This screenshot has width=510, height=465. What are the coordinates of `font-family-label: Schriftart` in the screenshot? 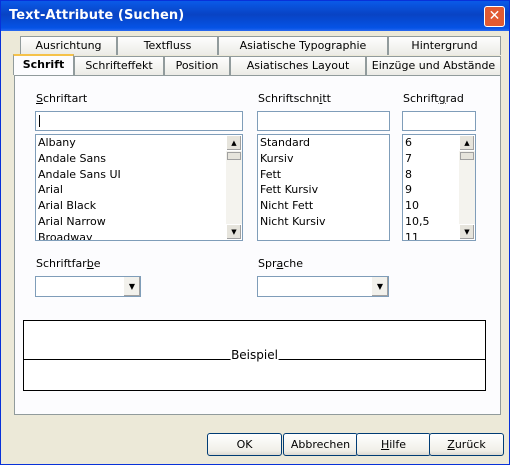 It's located at (62, 98).